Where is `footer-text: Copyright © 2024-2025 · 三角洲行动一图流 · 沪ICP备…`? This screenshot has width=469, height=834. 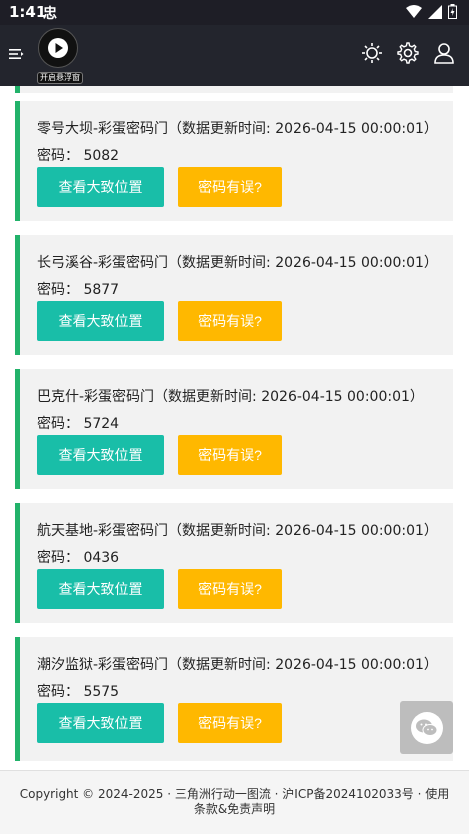
footer-text: Copyright © 2024-2025 · 三角洲行动一图流 · 沪ICP备… is located at coordinates (235, 801).